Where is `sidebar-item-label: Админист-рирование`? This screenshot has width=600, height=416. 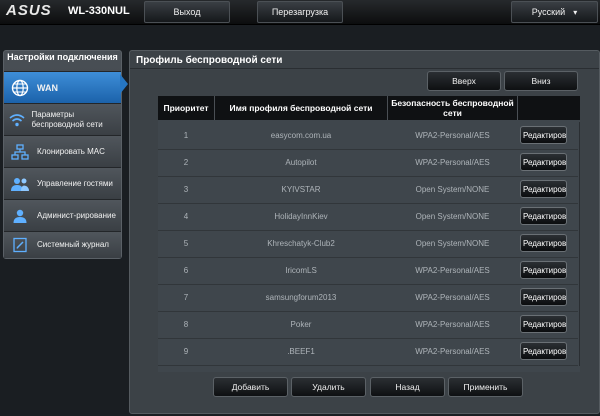
sidebar-item-label: Админист-рирование is located at coordinates (76, 215).